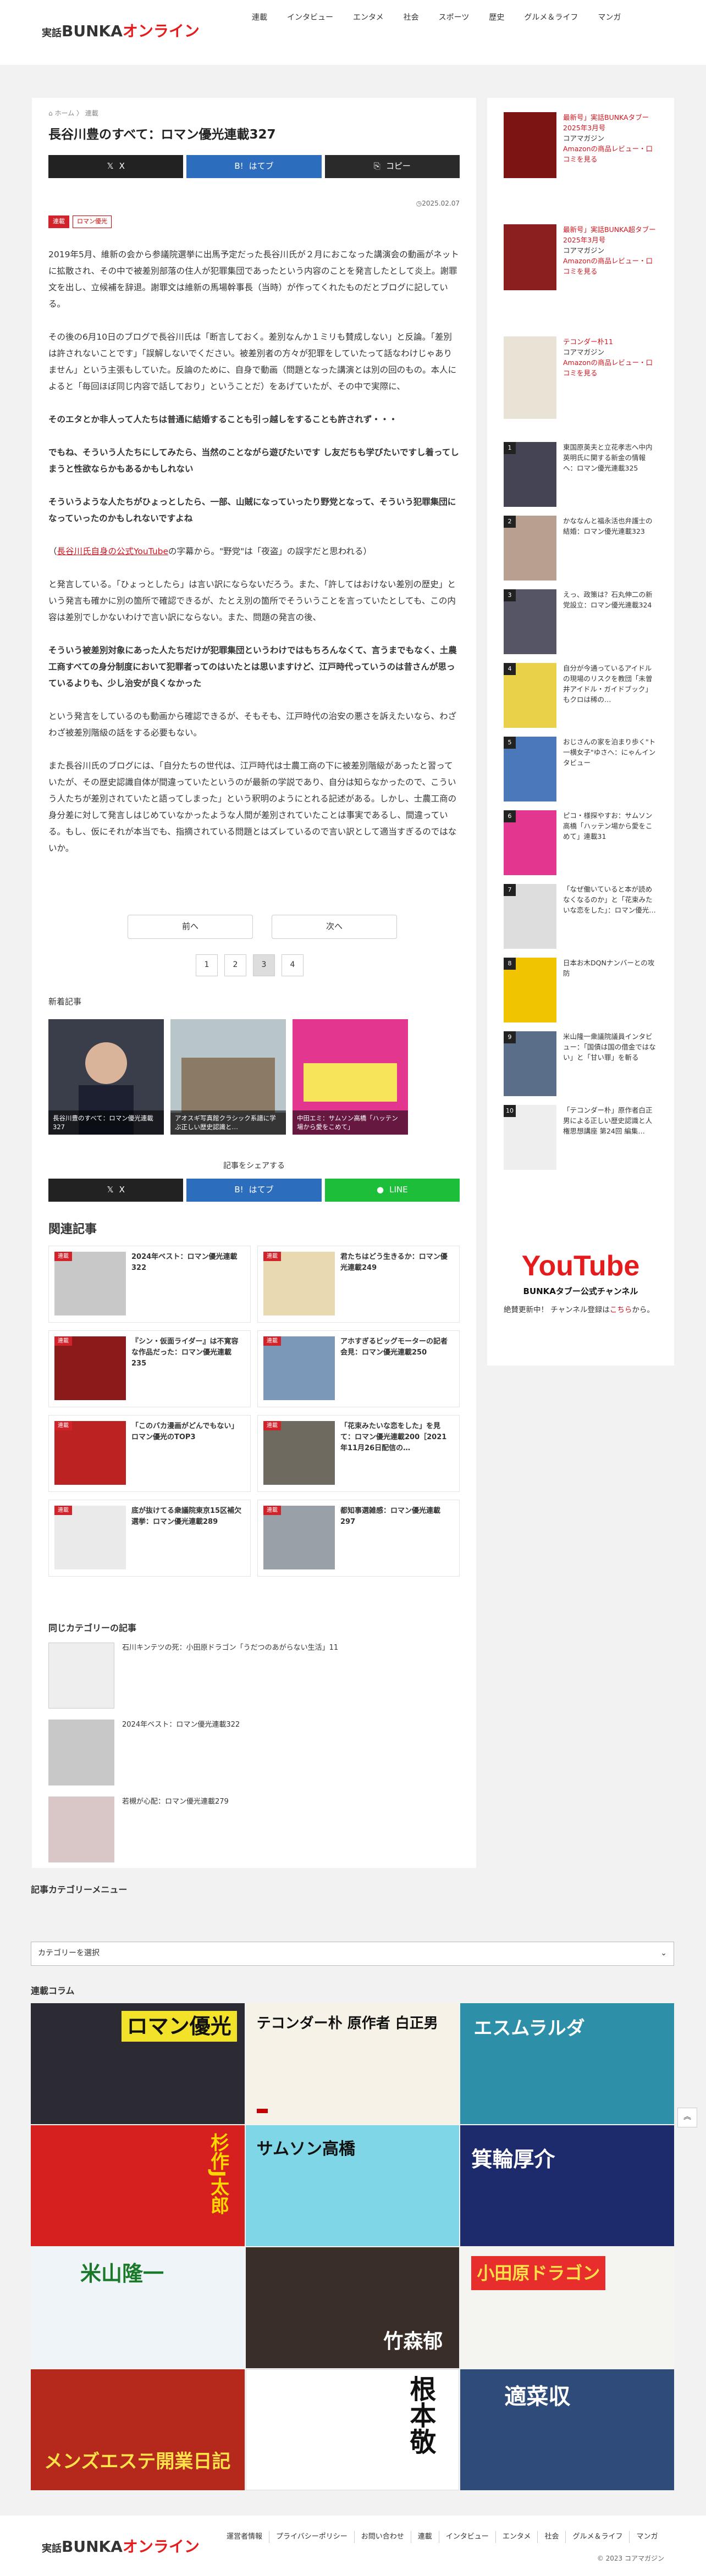 This screenshot has width=706, height=2576. I want to click on tag-roman: ロマン優光, so click(92, 221).